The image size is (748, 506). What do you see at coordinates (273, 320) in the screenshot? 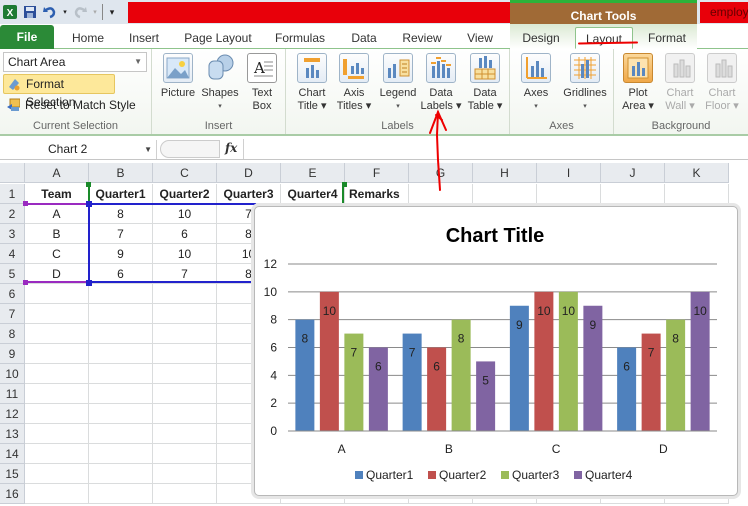
I see `y-tick-label: 8` at bounding box center [273, 320].